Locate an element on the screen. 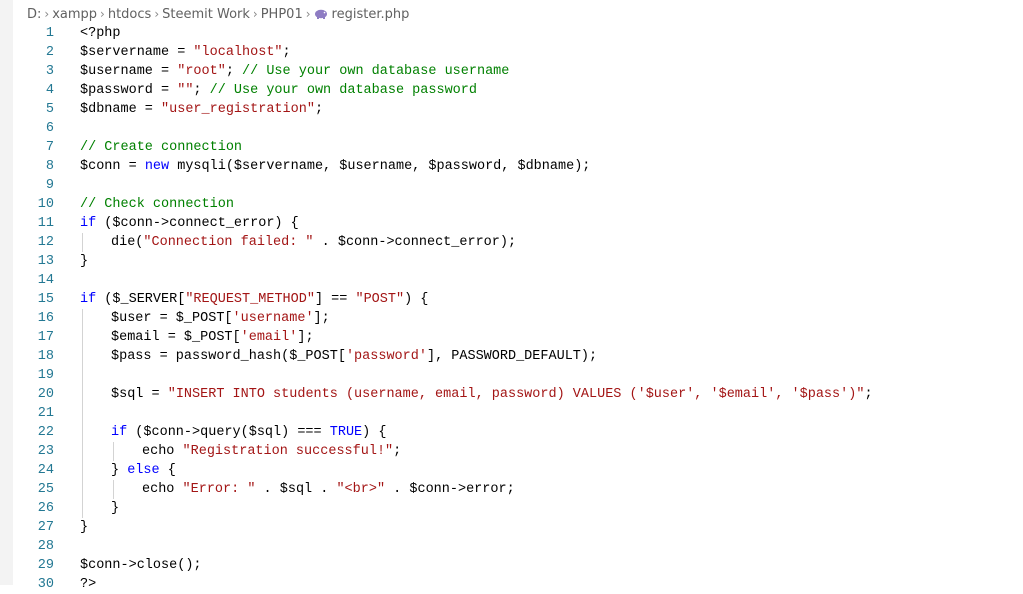  code-line: 17 $email = $_POST['email']; is located at coordinates (511, 337).